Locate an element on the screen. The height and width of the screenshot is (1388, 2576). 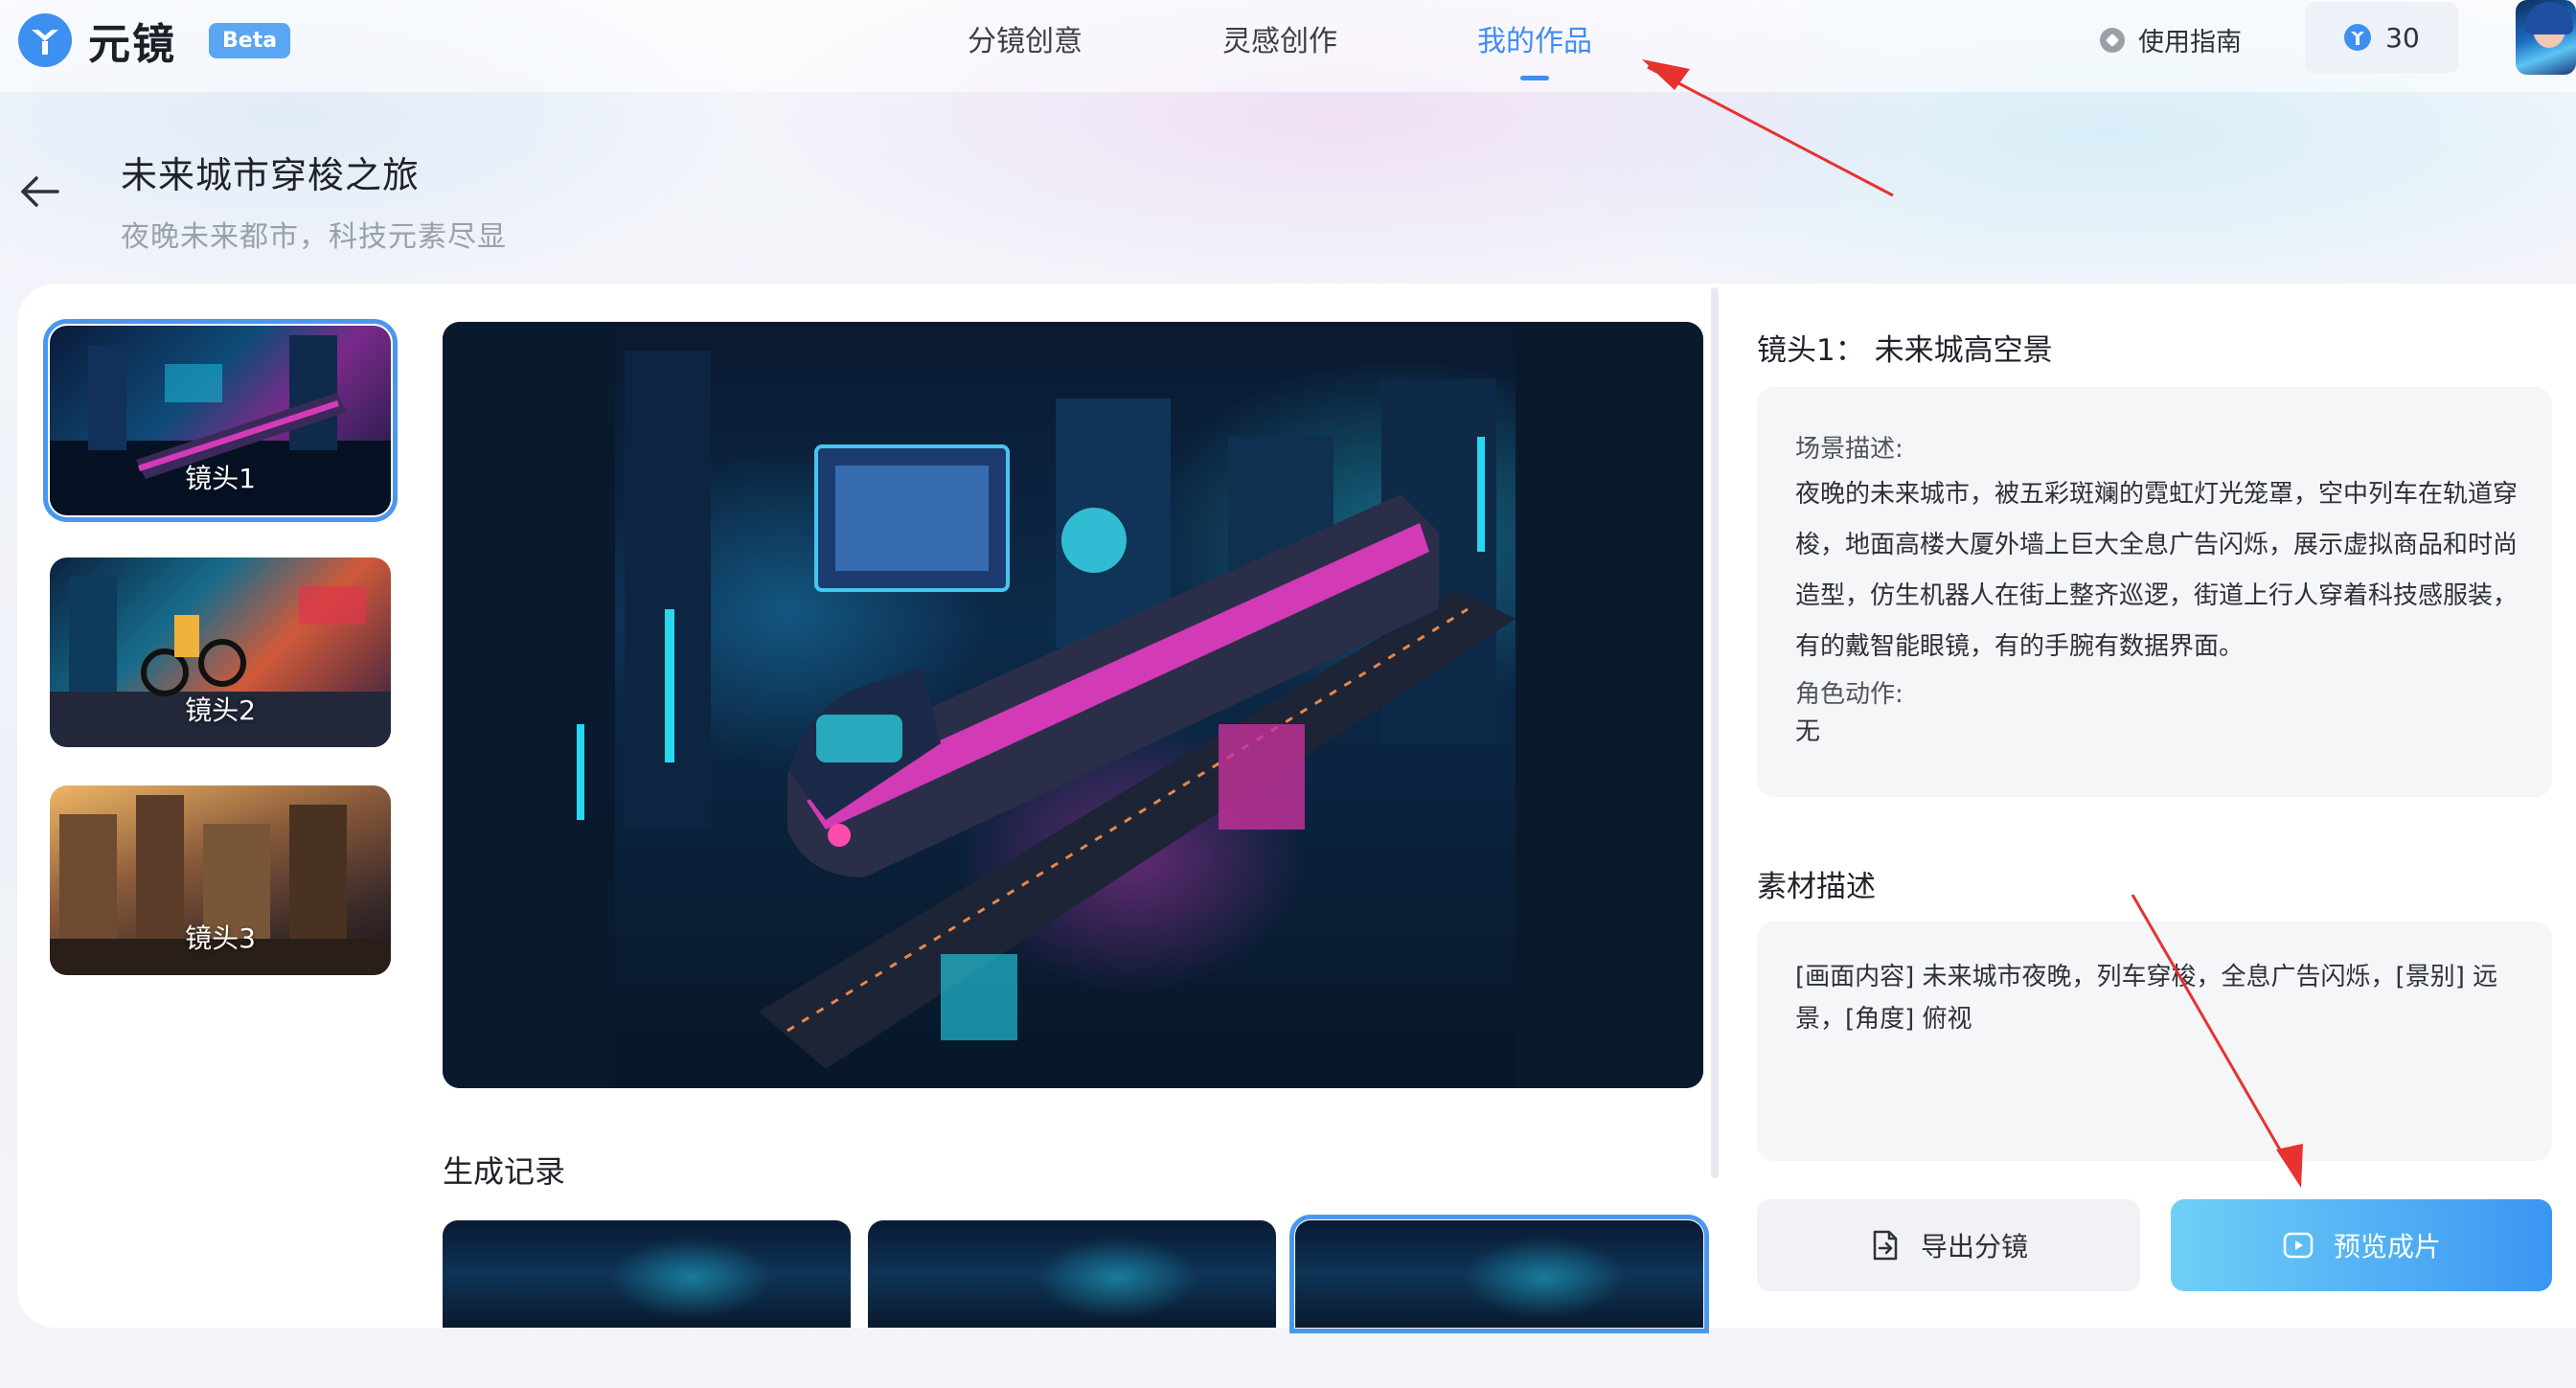
export-file-icon is located at coordinates (1885, 1246).